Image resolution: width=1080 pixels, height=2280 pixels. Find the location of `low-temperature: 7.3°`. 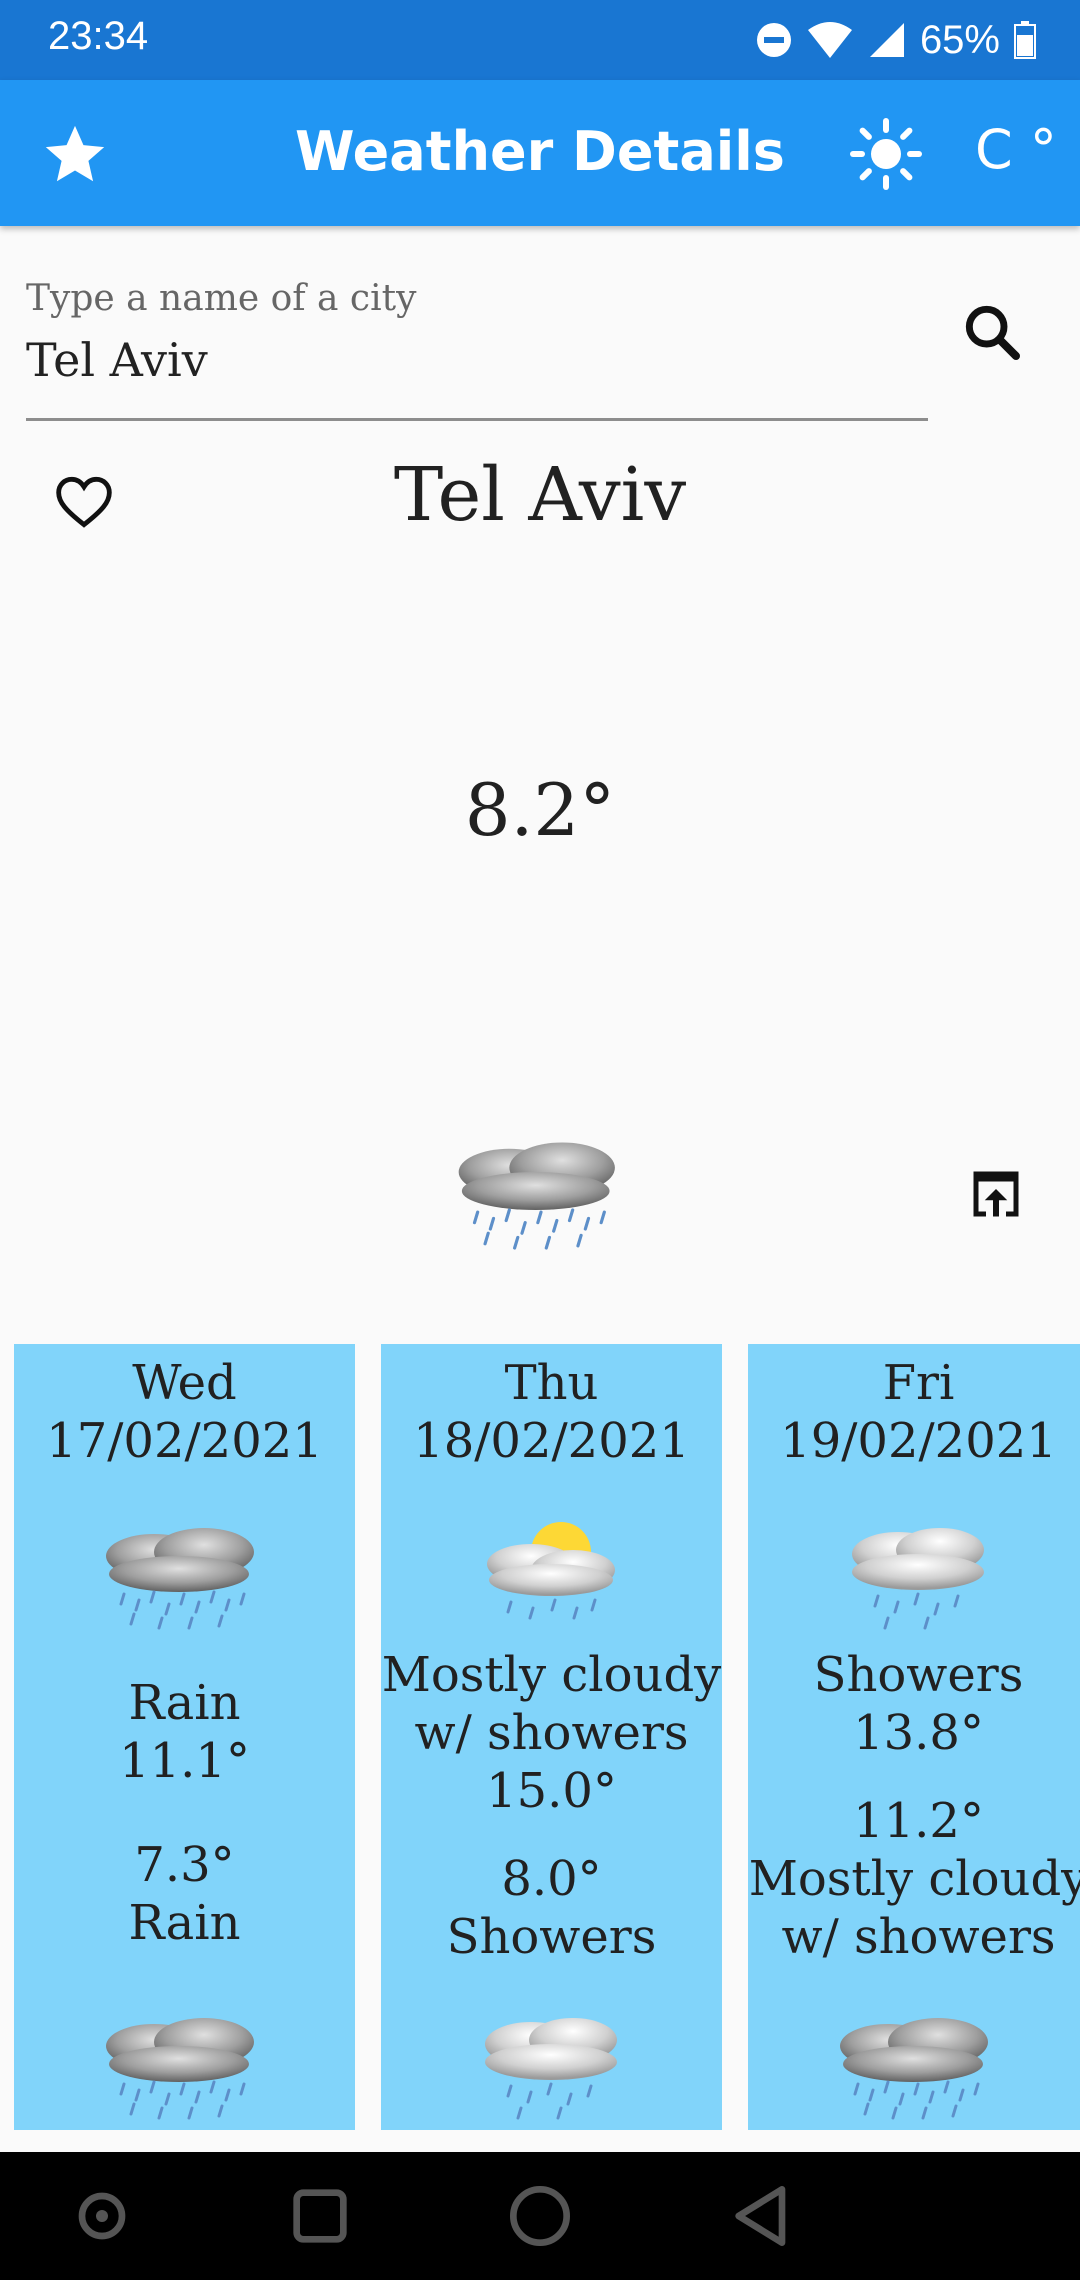

low-temperature: 7.3° is located at coordinates (184, 1865).